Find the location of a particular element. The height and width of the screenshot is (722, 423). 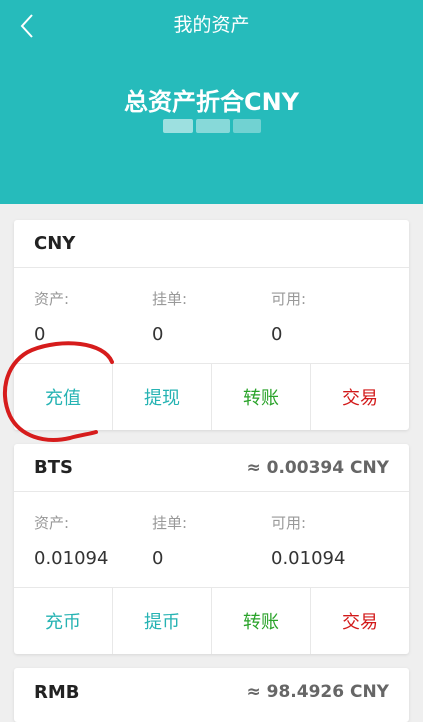

card-actions: 充币 提币 转账 交易 is located at coordinates (211, 621).